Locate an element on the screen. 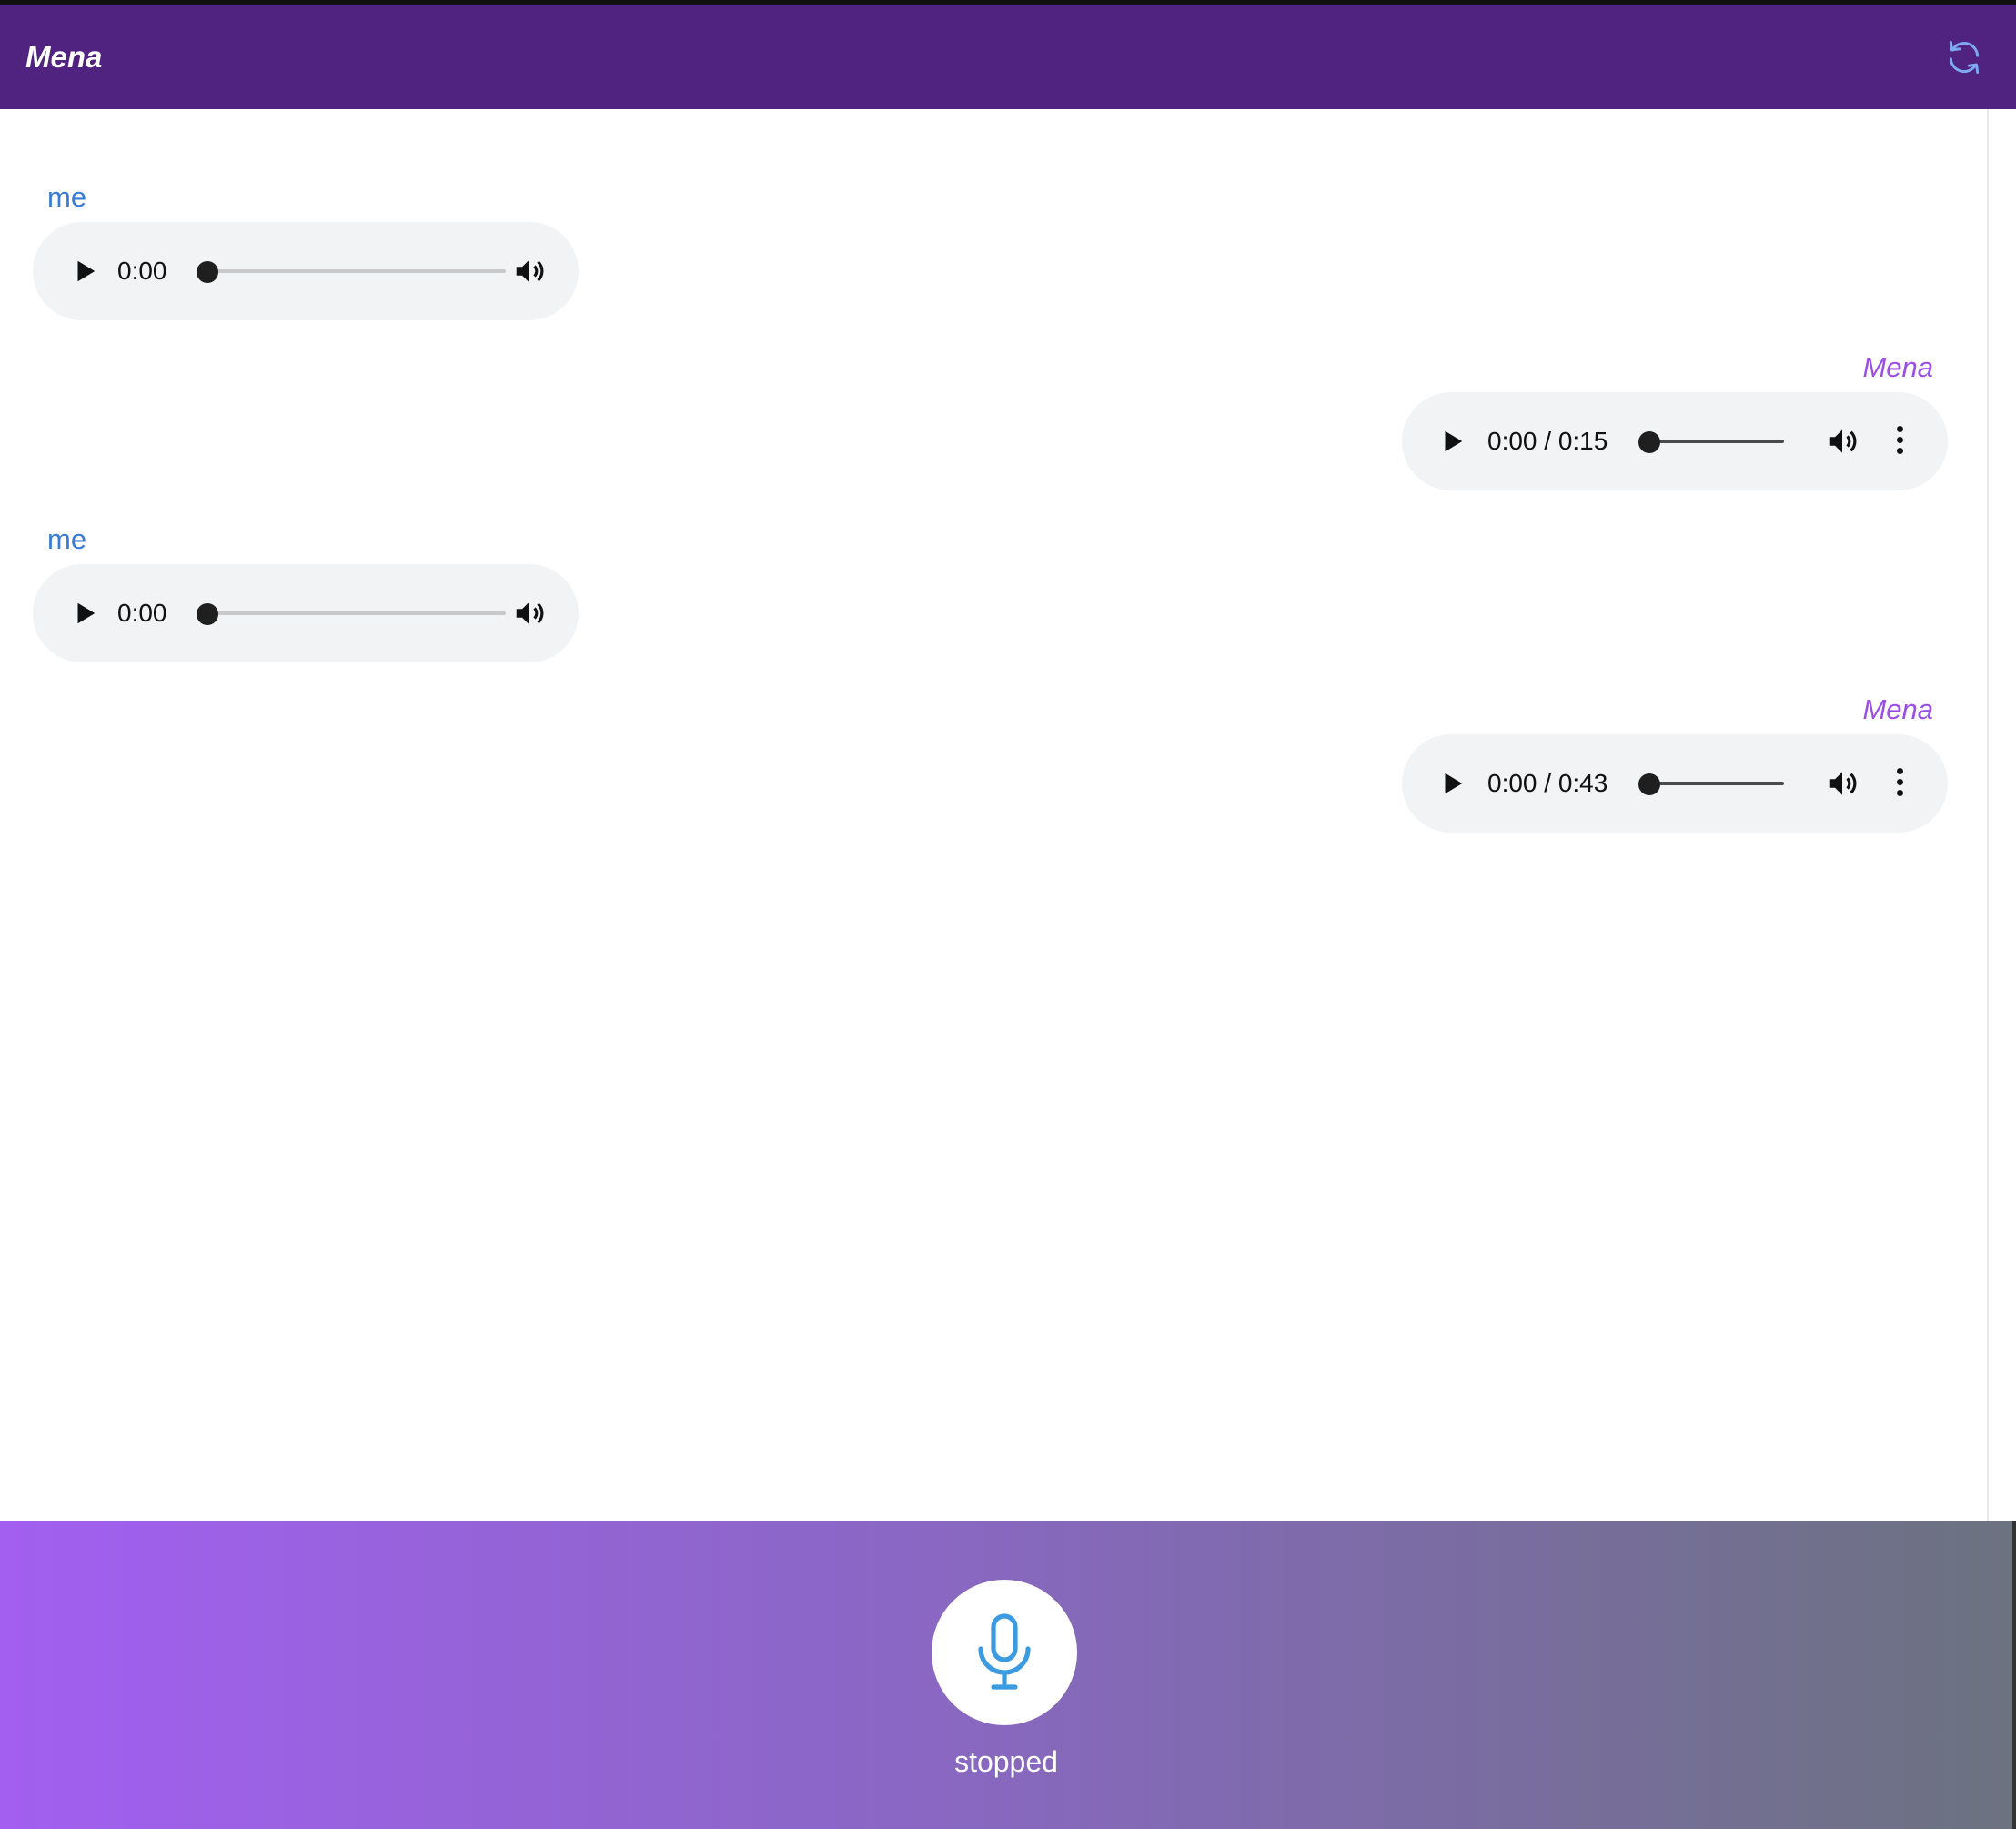 The height and width of the screenshot is (1829, 2016). audio-player: 0:00 / 0:43 is located at coordinates (1675, 783).